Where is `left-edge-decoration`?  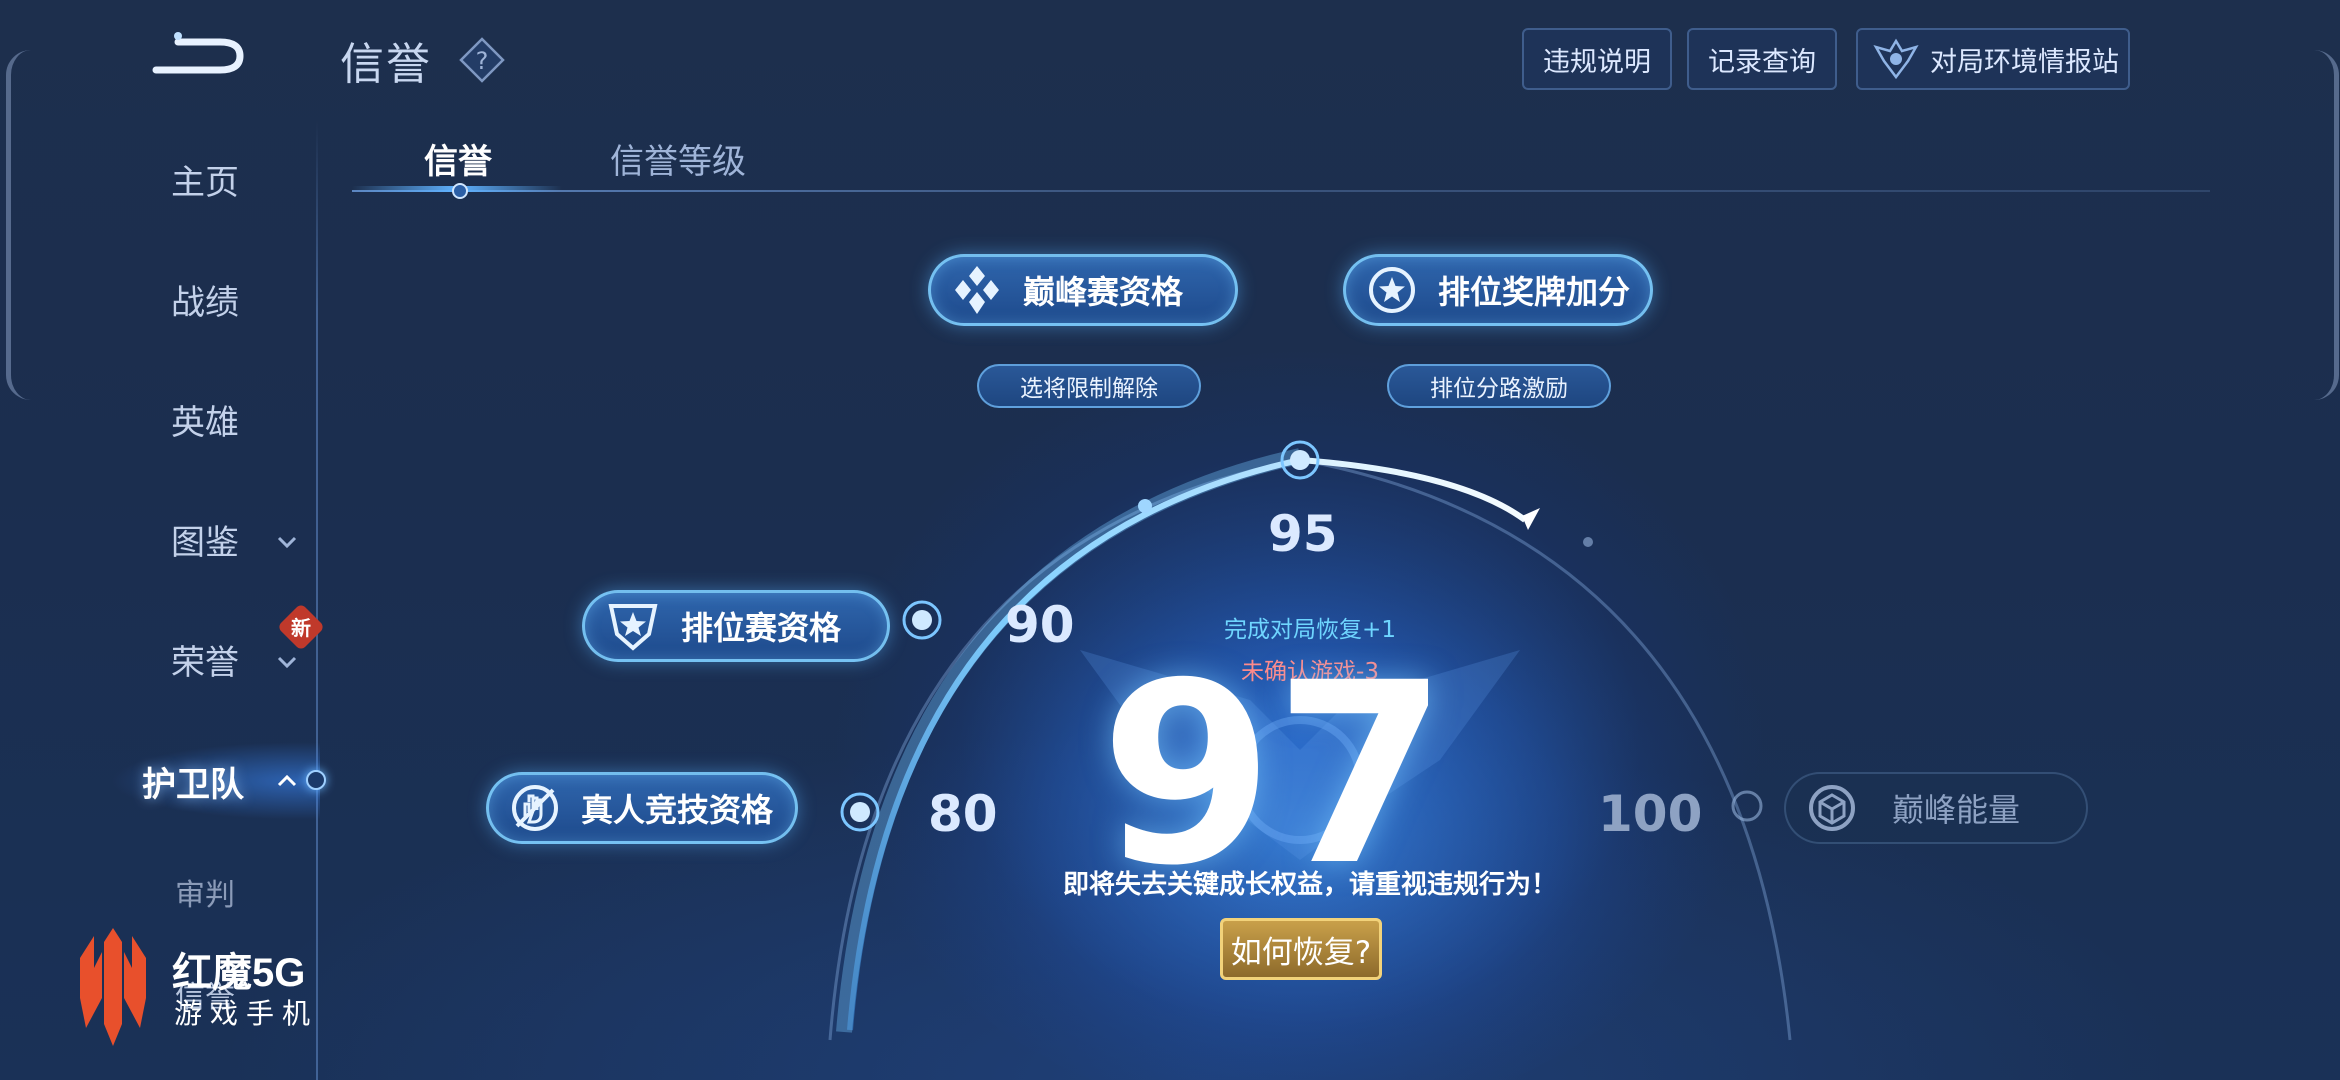
left-edge-decoration is located at coordinates (18, 225).